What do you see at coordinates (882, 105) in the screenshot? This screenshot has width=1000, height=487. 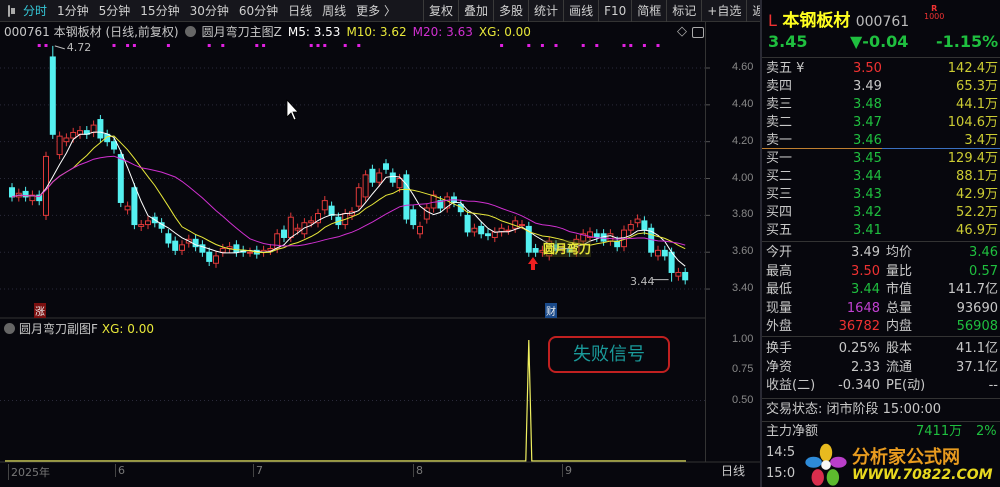 I see `order-book-row: 卖三 3.48 44.1万` at bounding box center [882, 105].